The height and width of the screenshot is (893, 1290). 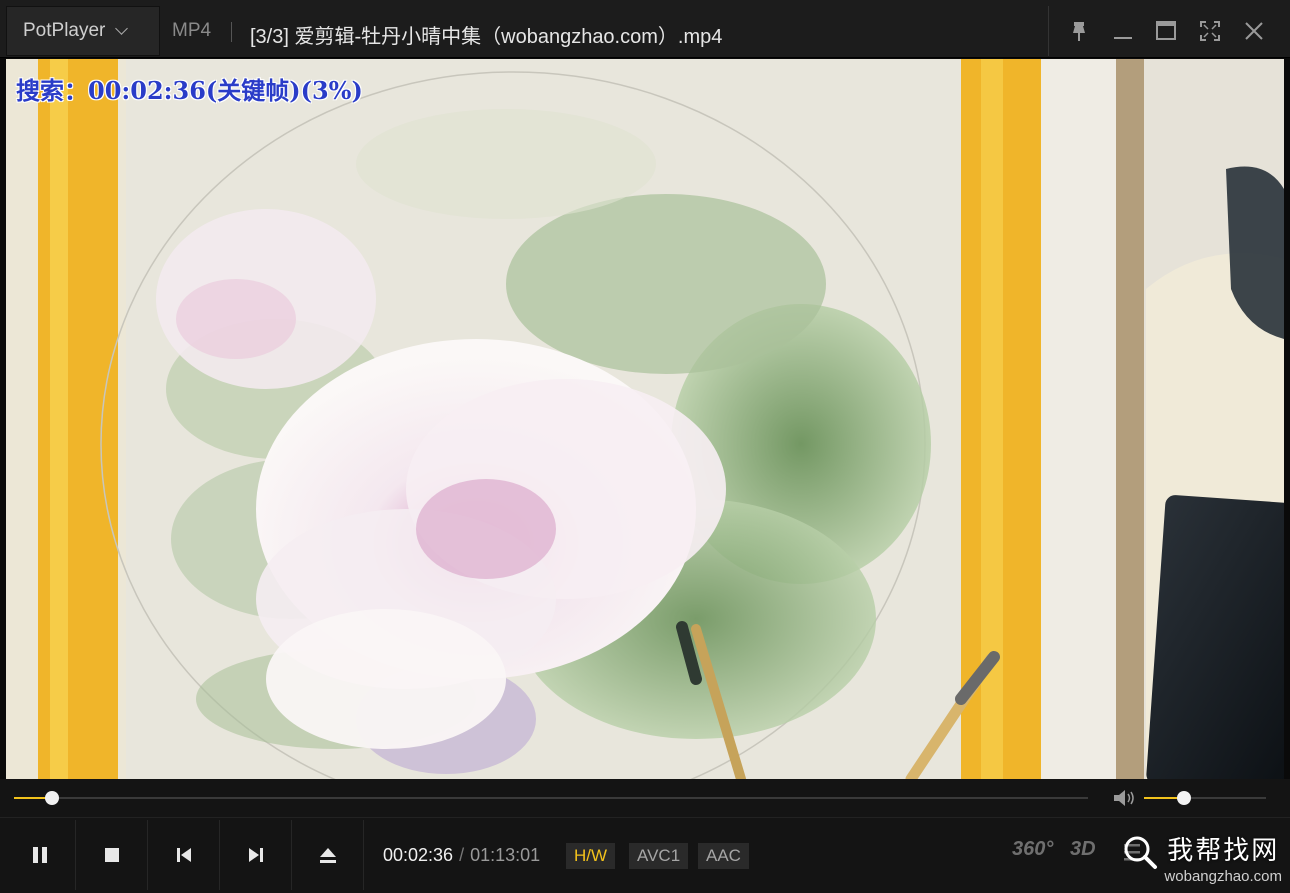 I want to click on close-icon, so click(x=1254, y=31).